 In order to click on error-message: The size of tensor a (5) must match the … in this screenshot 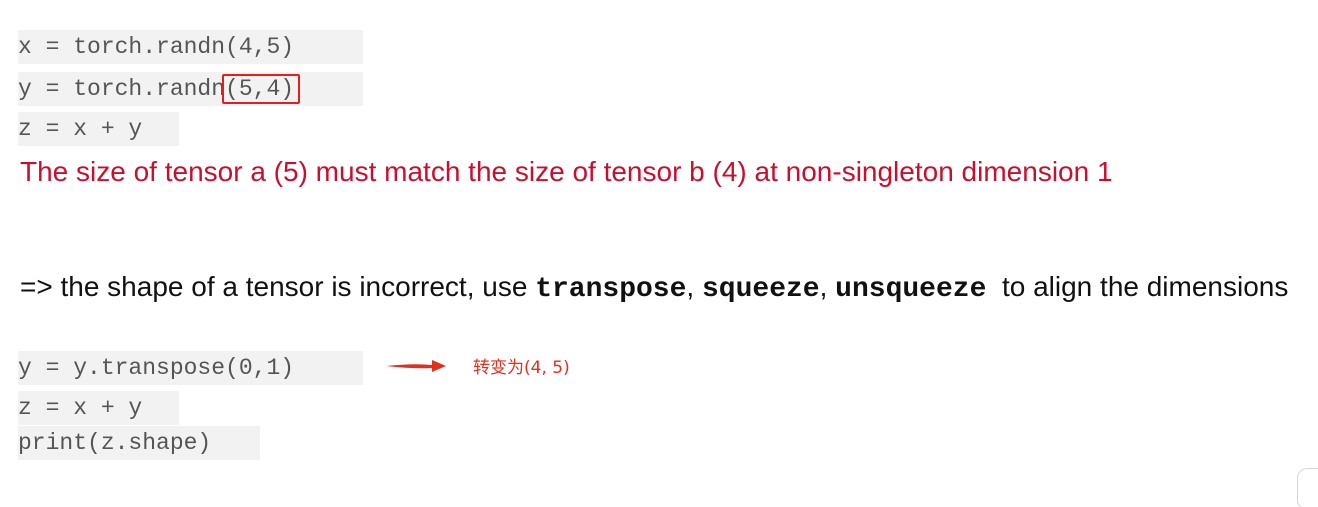, I will do `click(566, 171)`.